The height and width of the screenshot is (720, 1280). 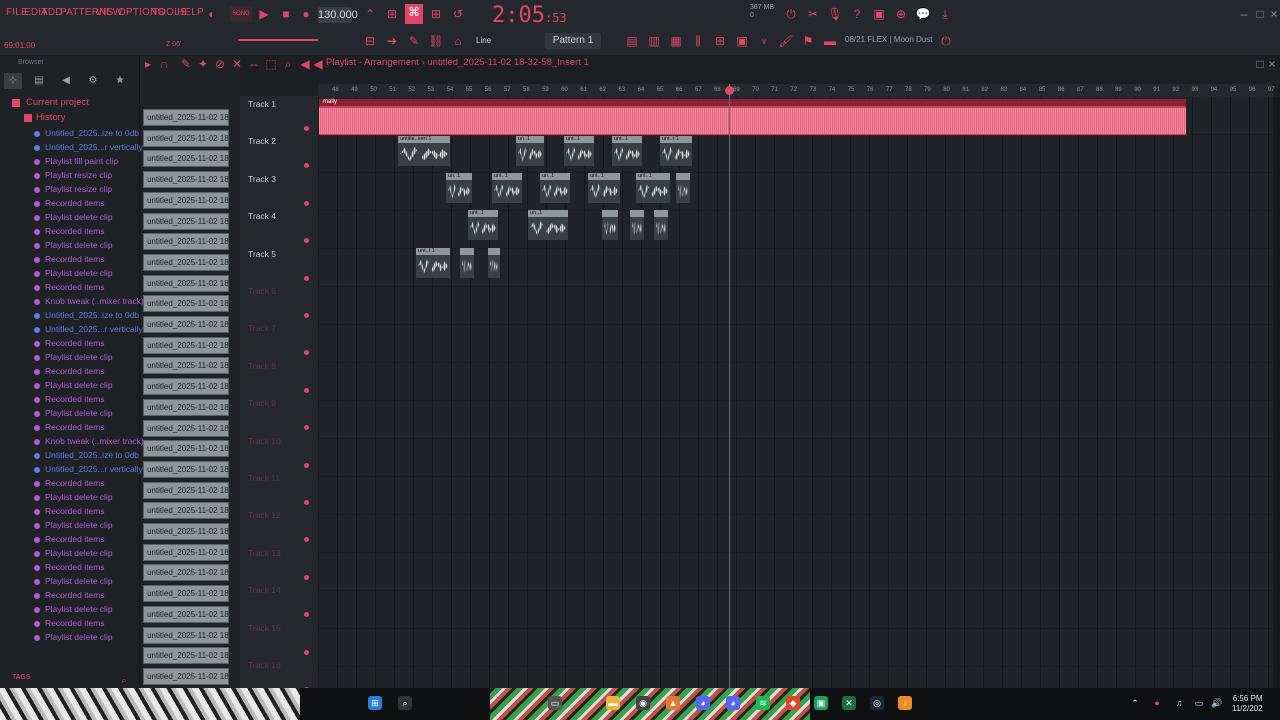 I want to click on track-label: Track 4, so click(x=262, y=216).